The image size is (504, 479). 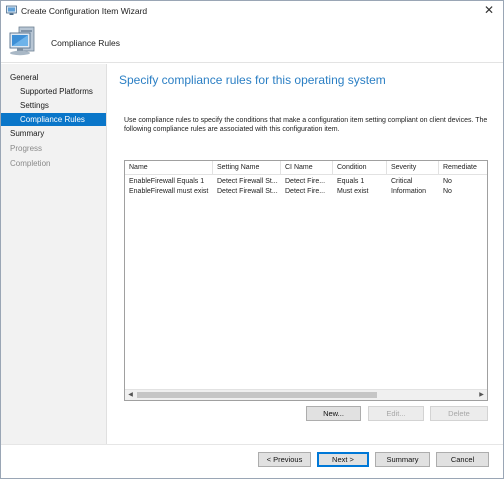 I want to click on header-page-name: Compliance Rules, so click(x=85, y=43).